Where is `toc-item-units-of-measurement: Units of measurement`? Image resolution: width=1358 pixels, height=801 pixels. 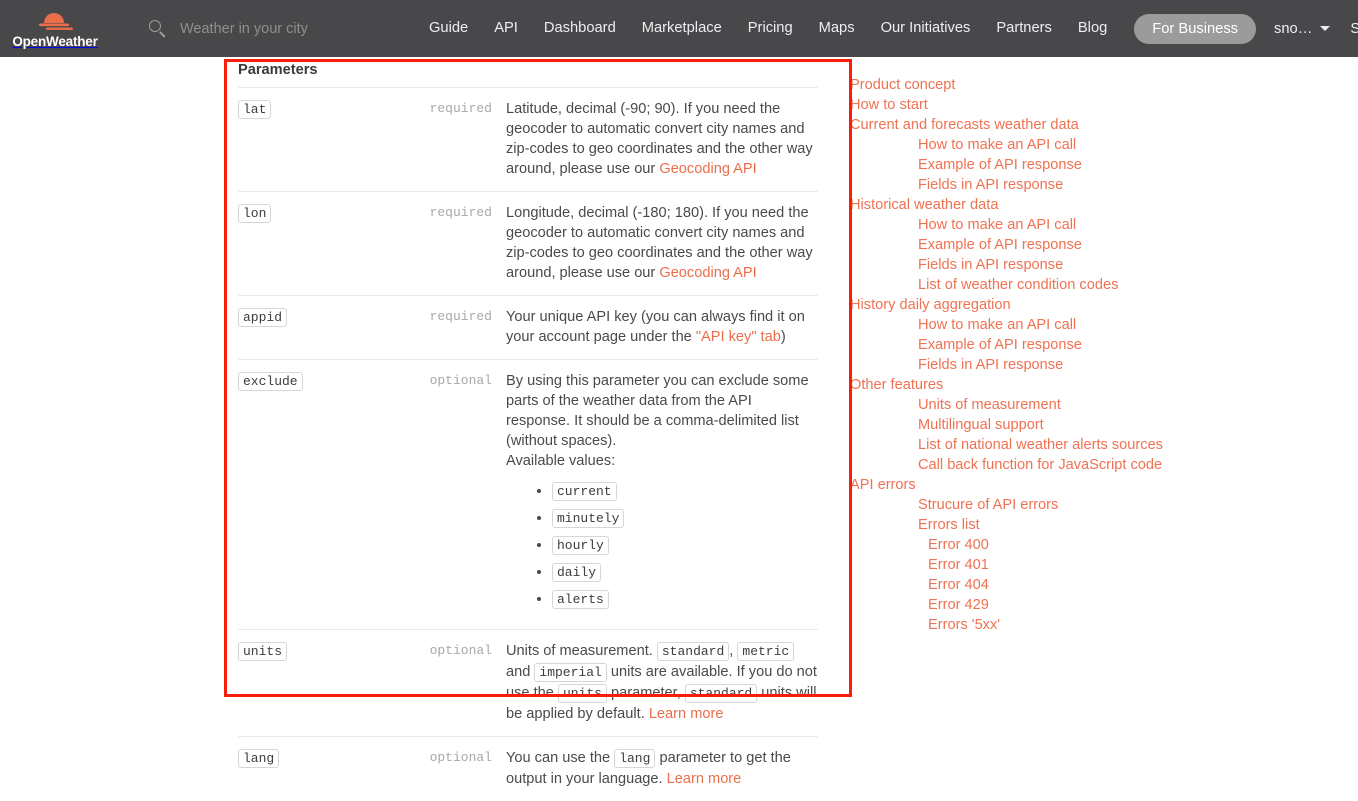 toc-item-units-of-measurement: Units of measurement is located at coordinates (1015, 405).